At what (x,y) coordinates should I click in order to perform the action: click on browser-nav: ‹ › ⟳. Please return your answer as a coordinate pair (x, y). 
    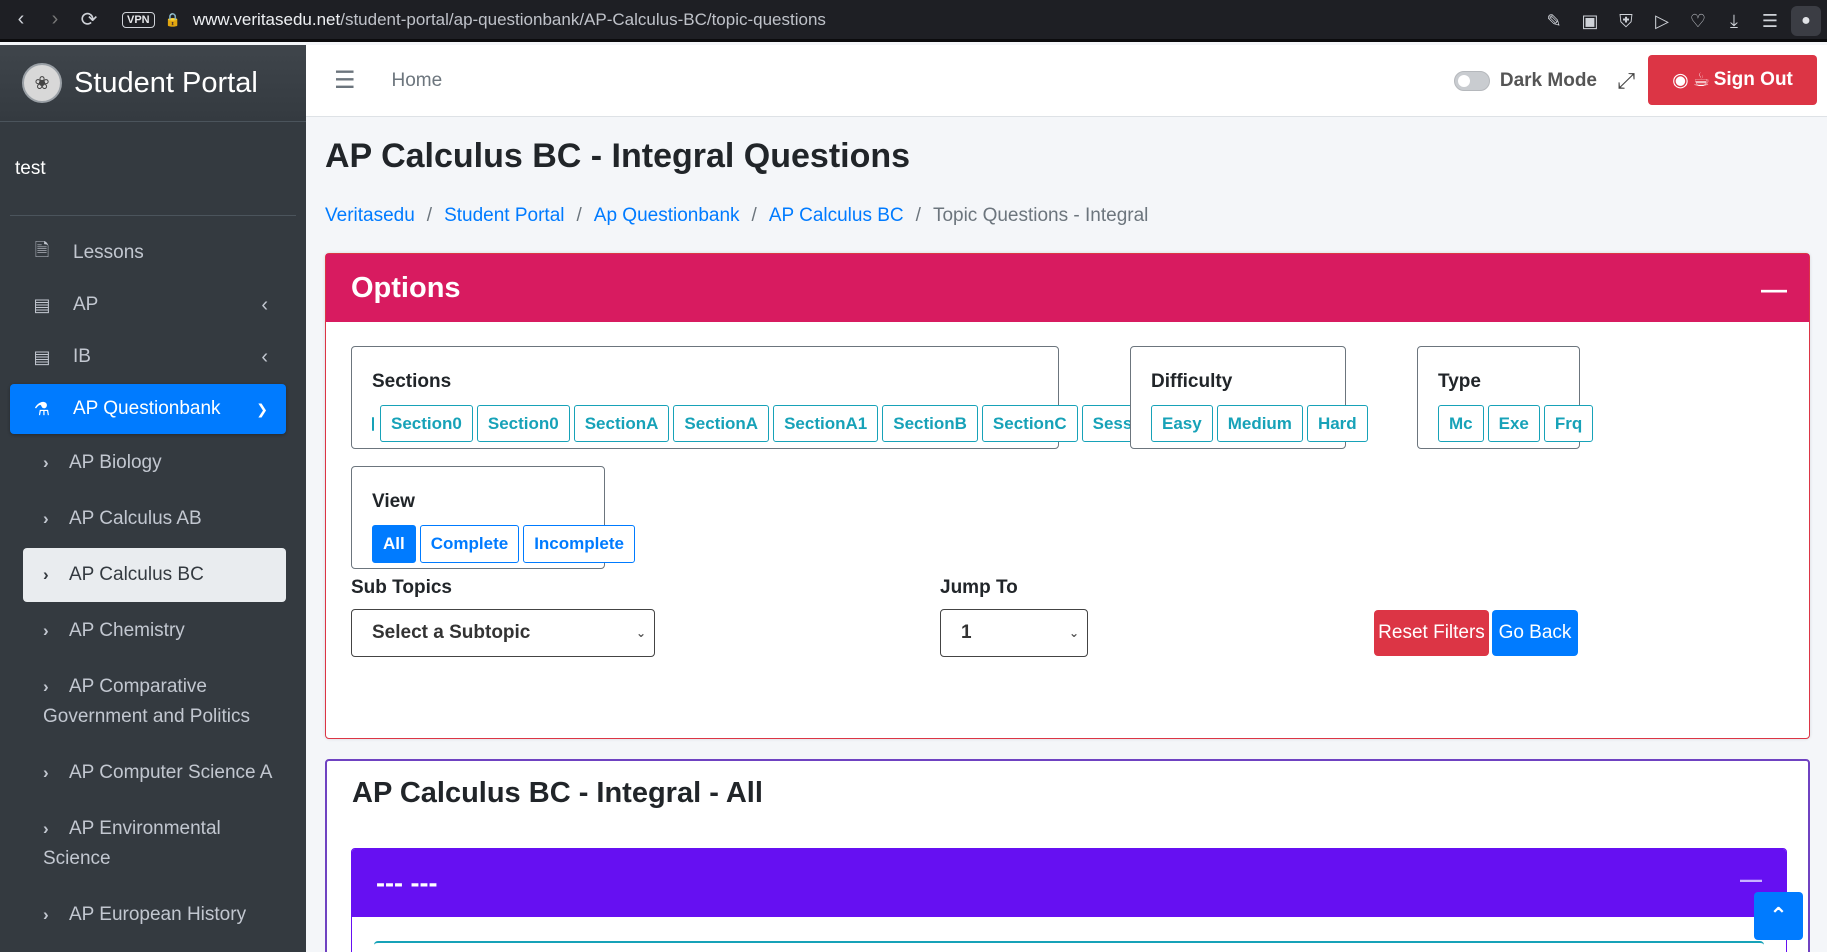
    Looking at the image, I should click on (55, 20).